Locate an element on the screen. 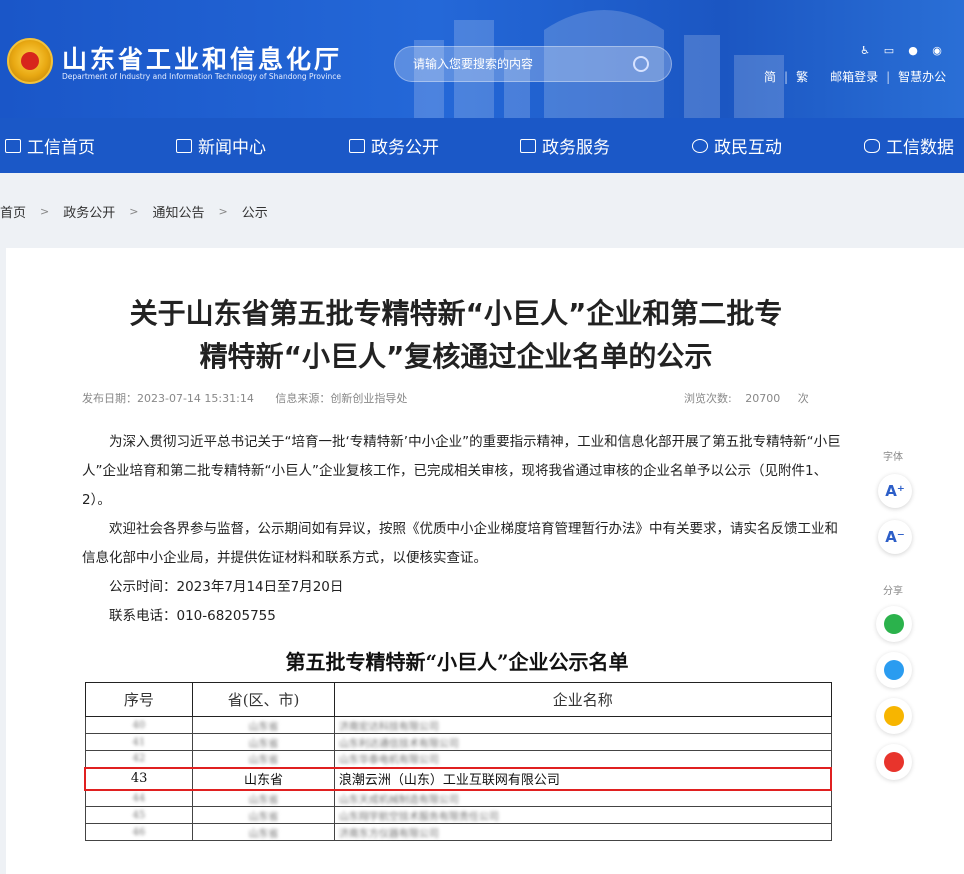 The height and width of the screenshot is (874, 964). accessibility-icon: ♿ is located at coordinates (865, 51).